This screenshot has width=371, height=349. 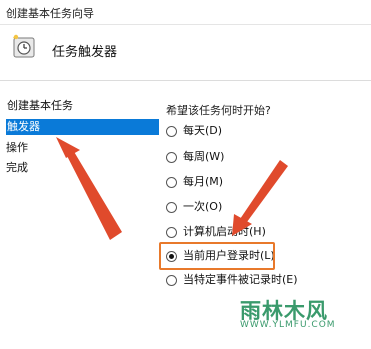 I want to click on radio-weekly, so click(x=171, y=157).